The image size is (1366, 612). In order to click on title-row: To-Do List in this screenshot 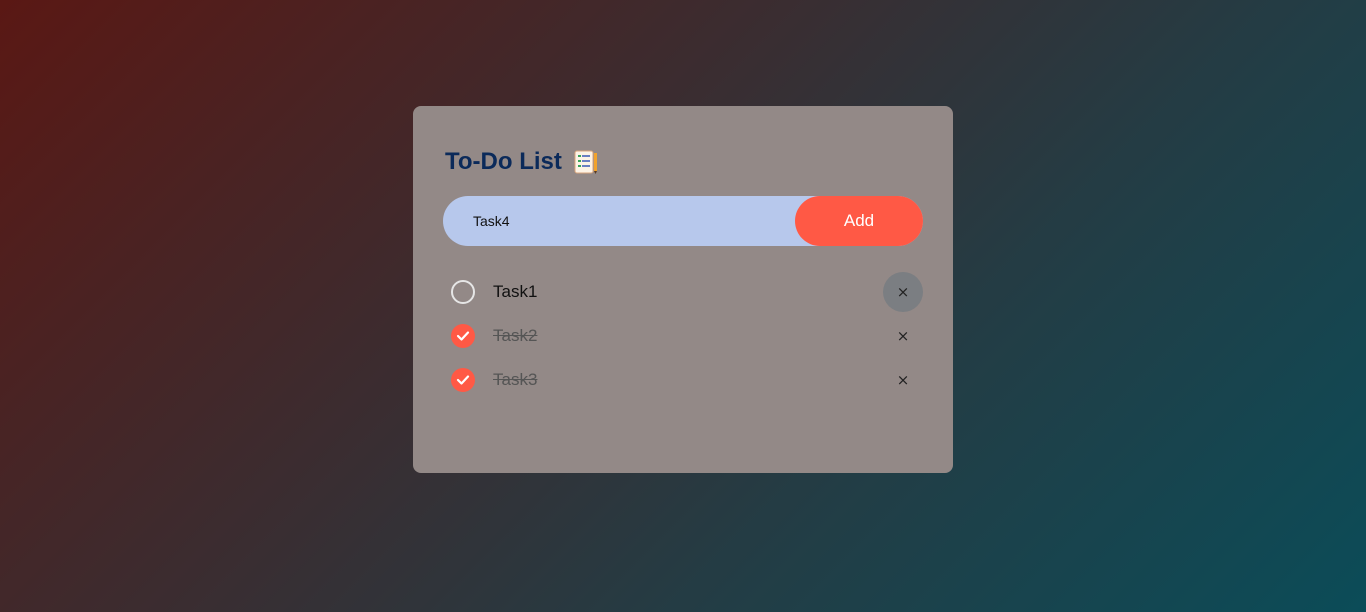, I will do `click(522, 162)`.